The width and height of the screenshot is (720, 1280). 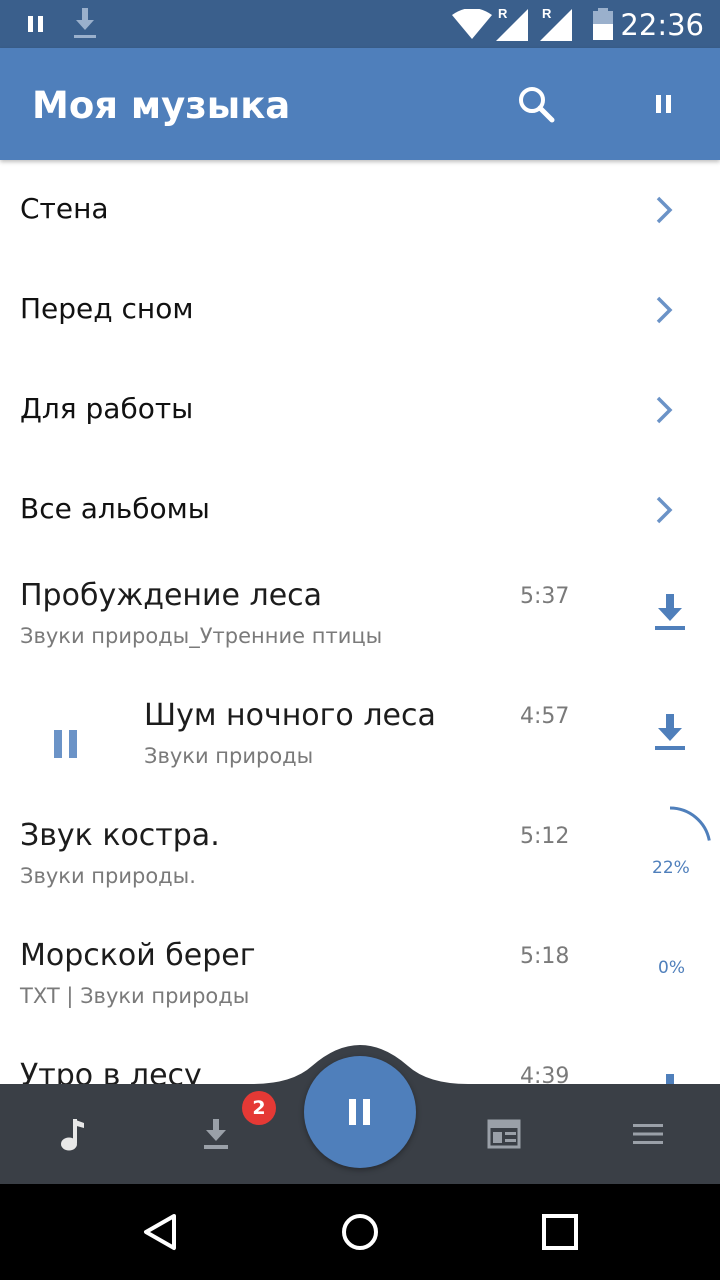 What do you see at coordinates (120, 835) in the screenshot?
I see `track-title: Звук костра.` at bounding box center [120, 835].